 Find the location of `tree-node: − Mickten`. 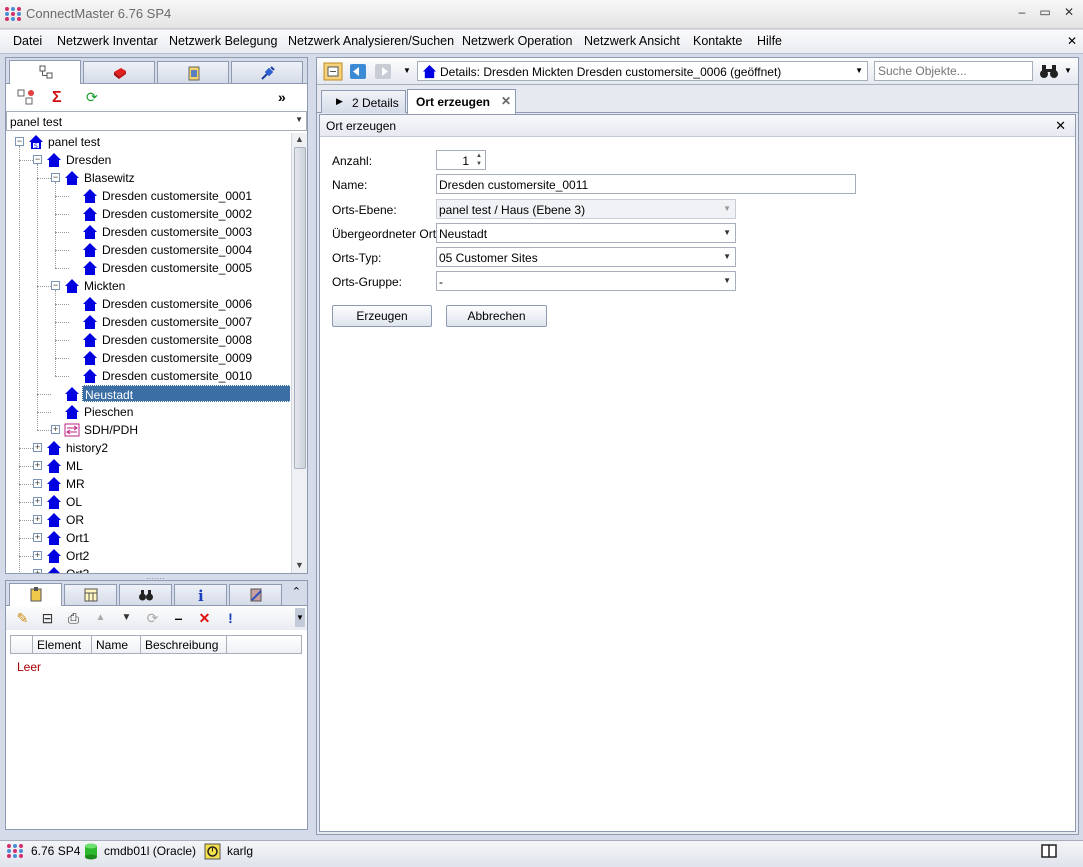

tree-node: − Mickten is located at coordinates (148, 286).